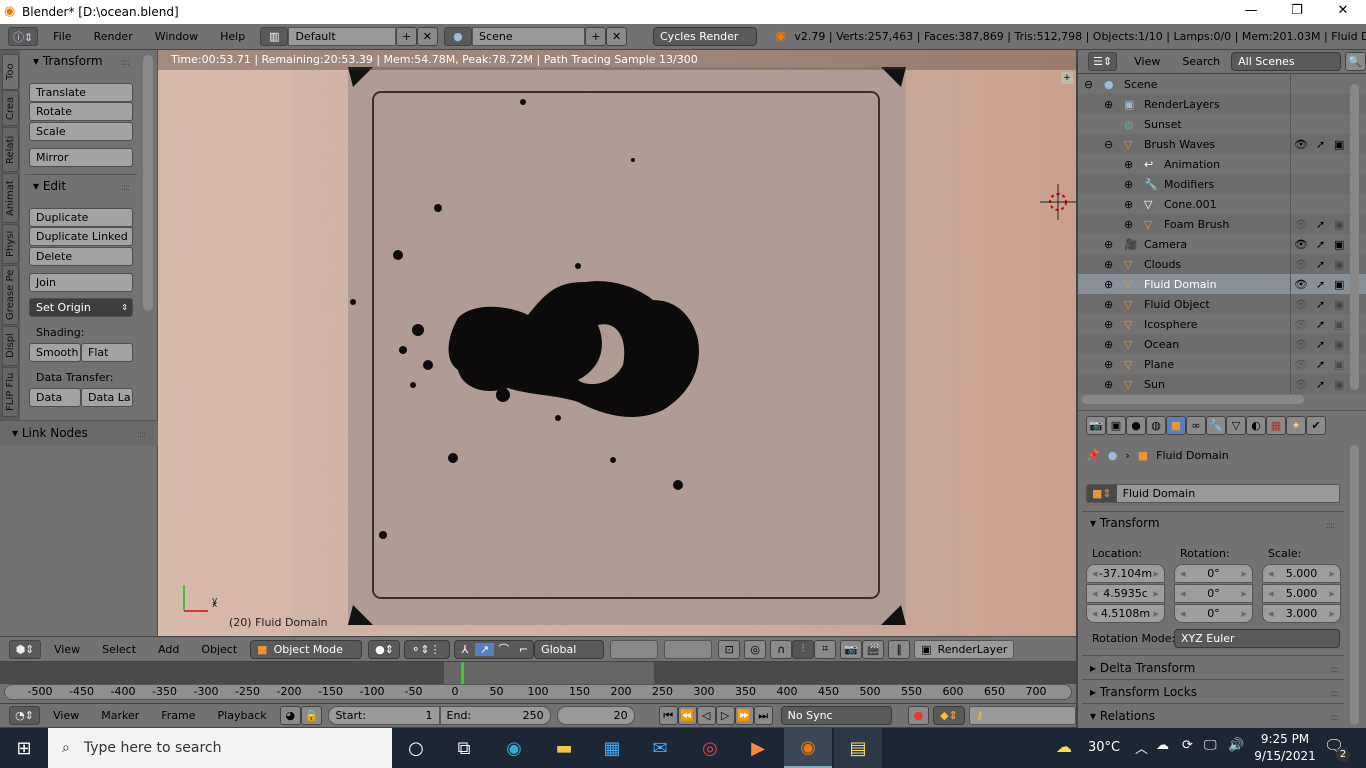  What do you see at coordinates (25, 649) in the screenshot?
I see `editor-type-button: ⬢⇕` at bounding box center [25, 649].